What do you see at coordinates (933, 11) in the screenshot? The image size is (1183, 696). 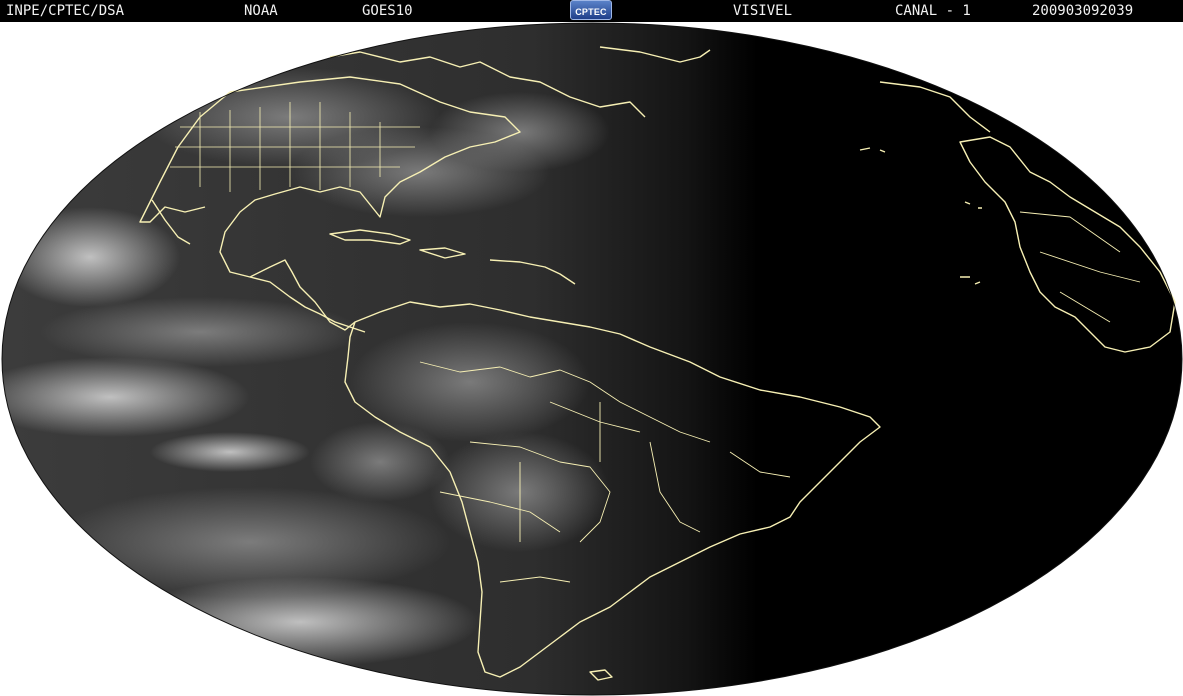 I see `channel-label: CANAL - 1` at bounding box center [933, 11].